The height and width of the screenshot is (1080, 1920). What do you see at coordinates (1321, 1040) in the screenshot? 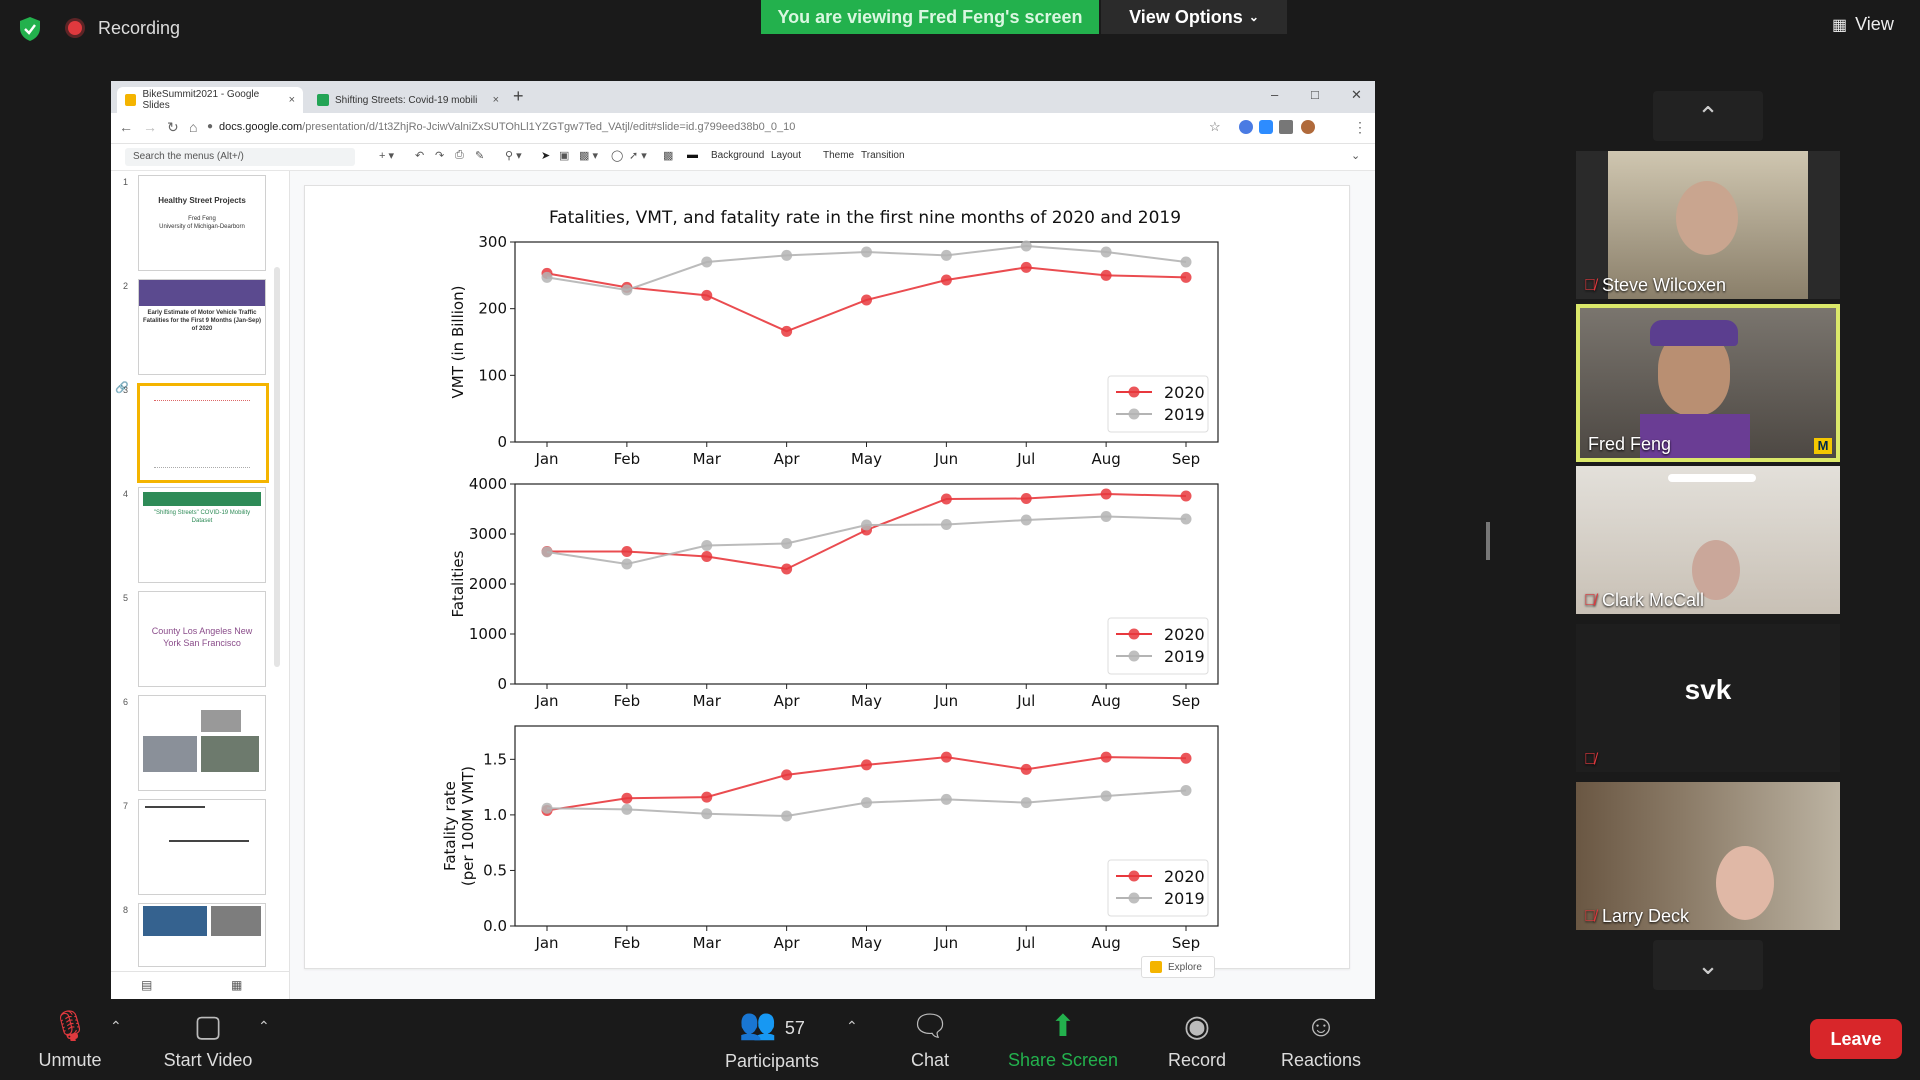
I see `reactions-button: ☺ Reactions` at bounding box center [1321, 1040].